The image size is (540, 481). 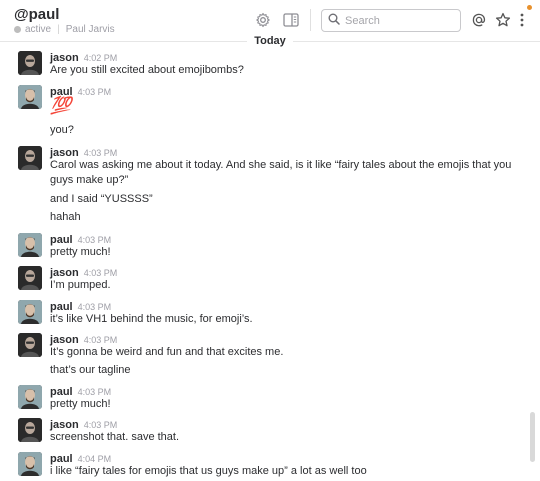 What do you see at coordinates (17, 29) in the screenshot?
I see `presence-dot` at bounding box center [17, 29].